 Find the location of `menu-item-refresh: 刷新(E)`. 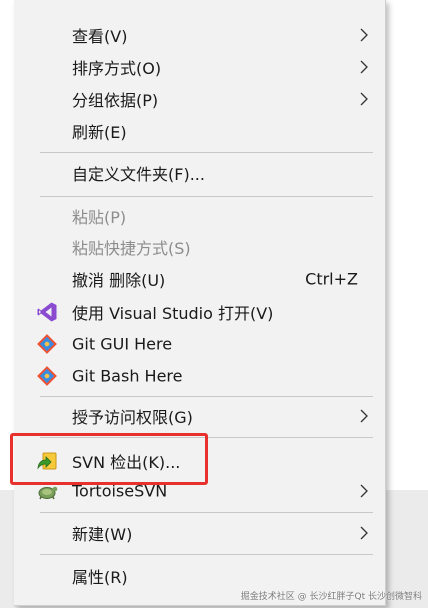

menu-item-refresh: 刷新(E) is located at coordinates (199, 131).